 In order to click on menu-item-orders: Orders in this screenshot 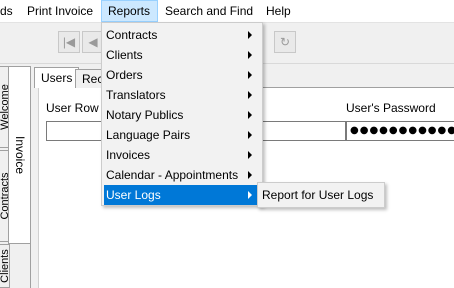, I will do `click(182, 75)`.